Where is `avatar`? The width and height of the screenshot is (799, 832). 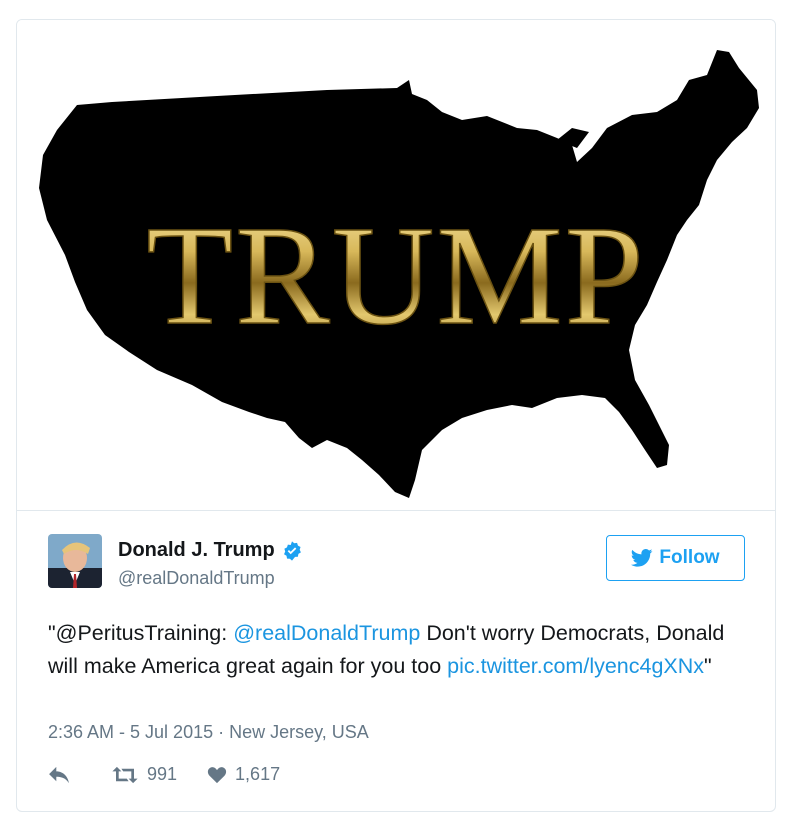
avatar is located at coordinates (75, 561).